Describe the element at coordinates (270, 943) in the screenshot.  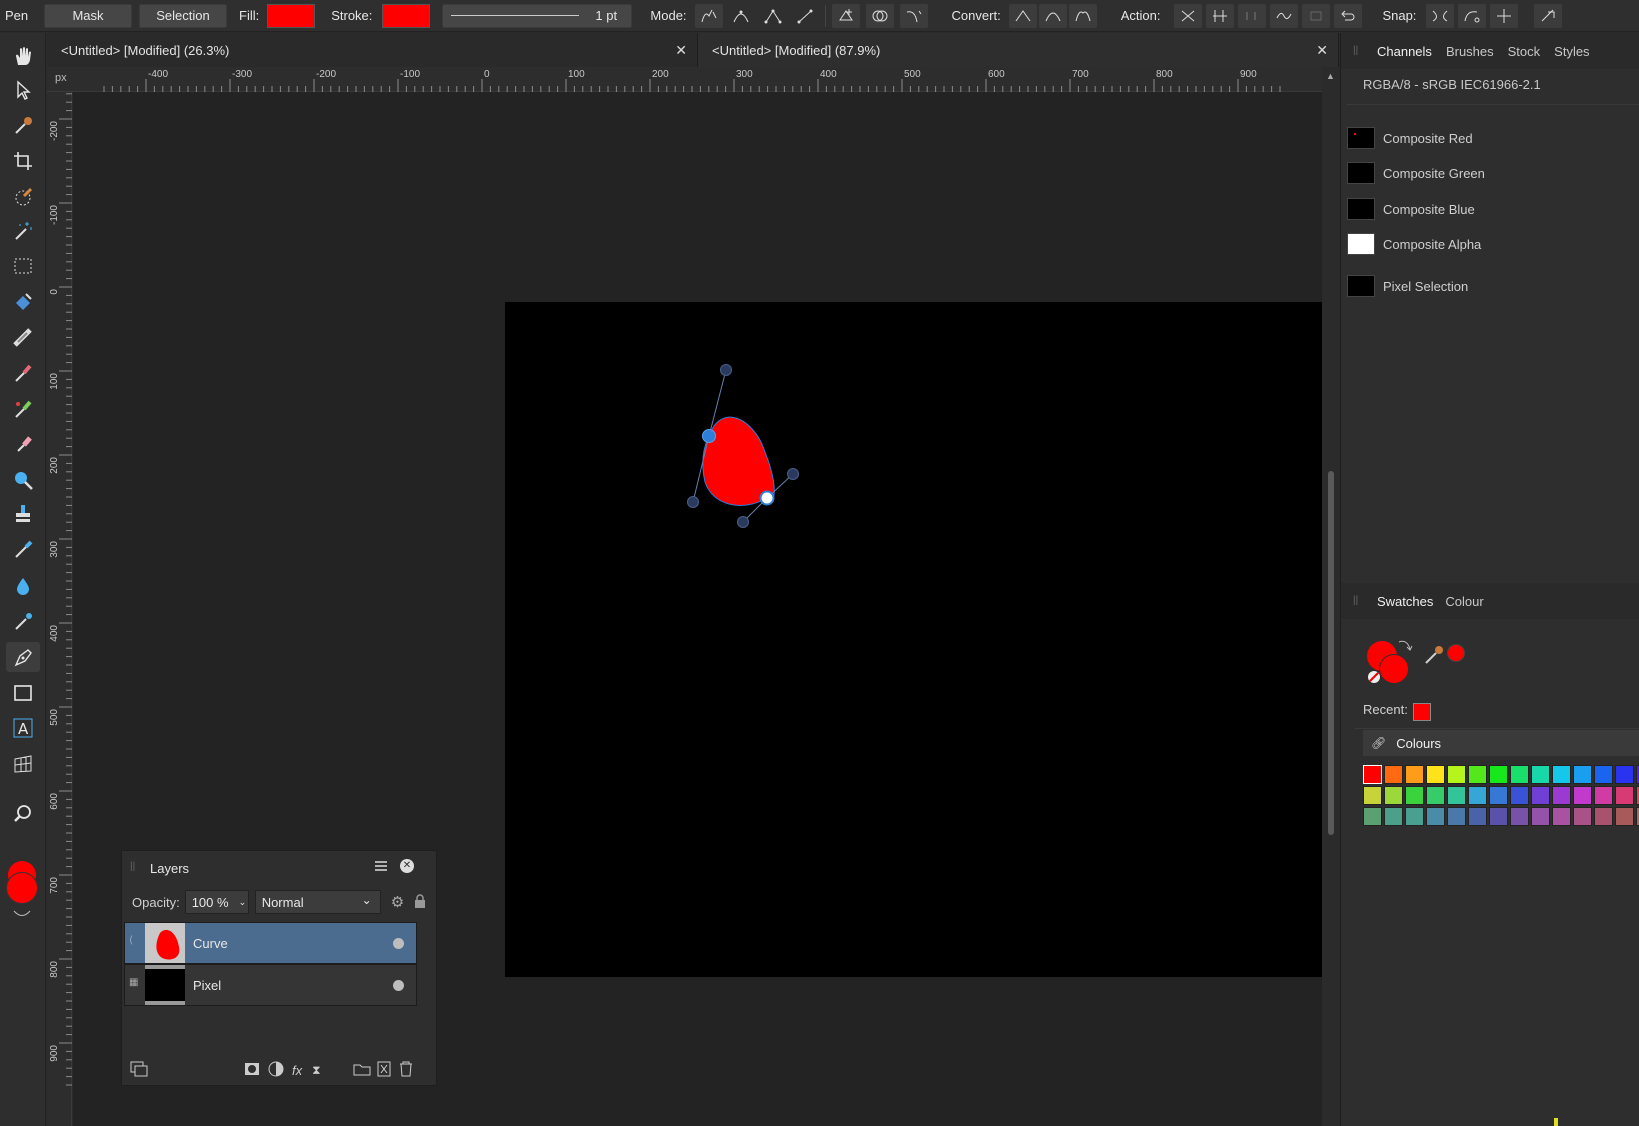
I see `layer-row-curve: ⟨ Curve` at that location.